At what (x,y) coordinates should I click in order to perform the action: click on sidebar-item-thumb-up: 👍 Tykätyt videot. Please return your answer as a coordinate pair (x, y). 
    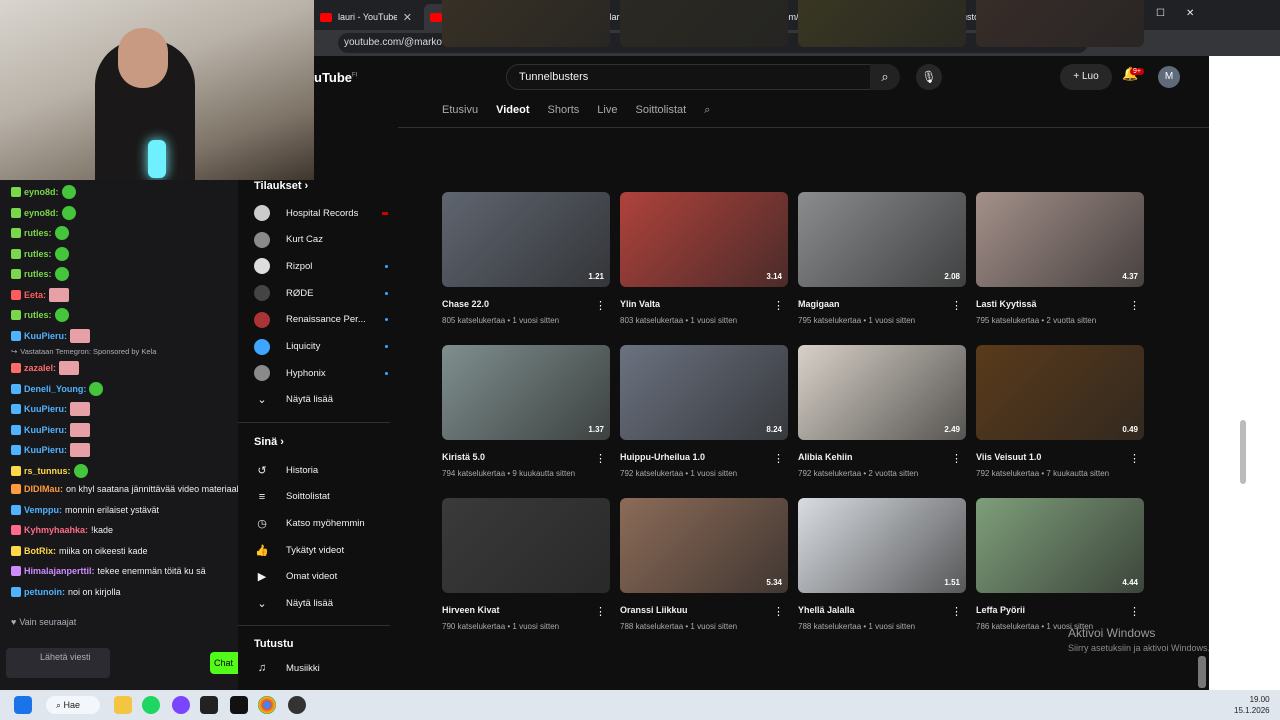
    Looking at the image, I should click on (321, 550).